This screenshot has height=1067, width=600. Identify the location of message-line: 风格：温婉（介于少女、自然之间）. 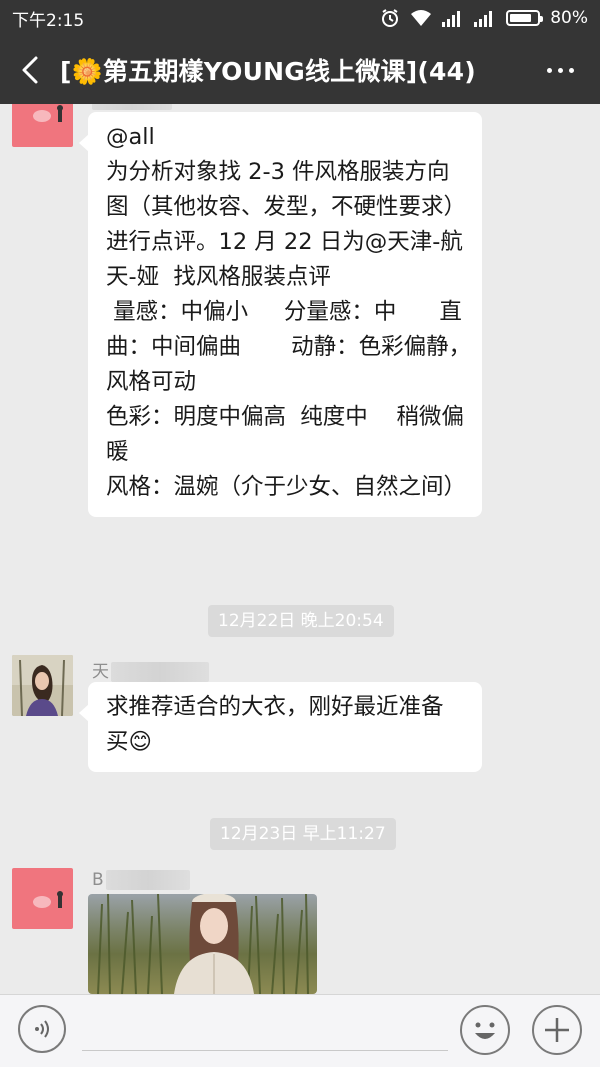
(286, 487).